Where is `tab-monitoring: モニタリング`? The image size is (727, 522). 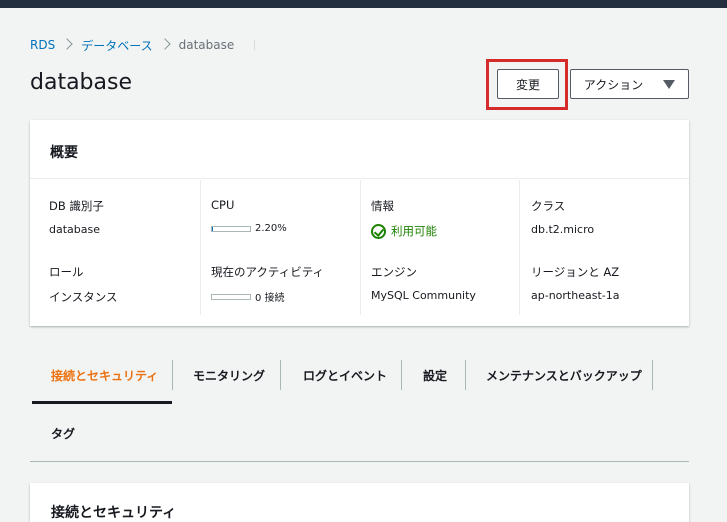
tab-monitoring: モニタリング is located at coordinates (226, 375).